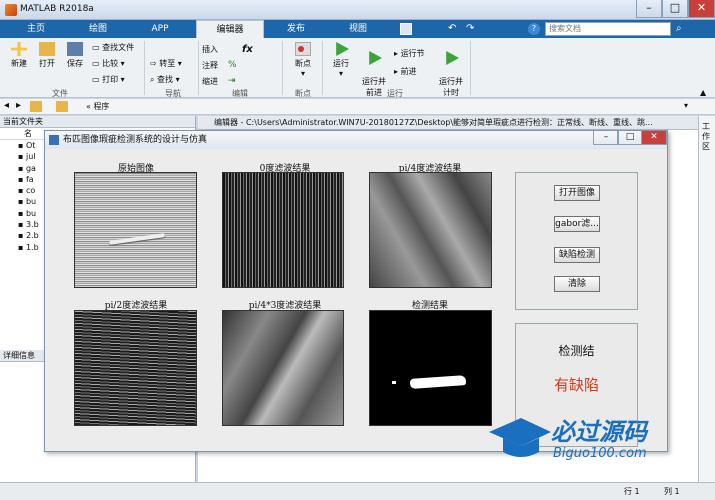 The width and height of the screenshot is (715, 500). Describe the element at coordinates (213, 81) in the screenshot. I see `indent-button: 缩进` at that location.